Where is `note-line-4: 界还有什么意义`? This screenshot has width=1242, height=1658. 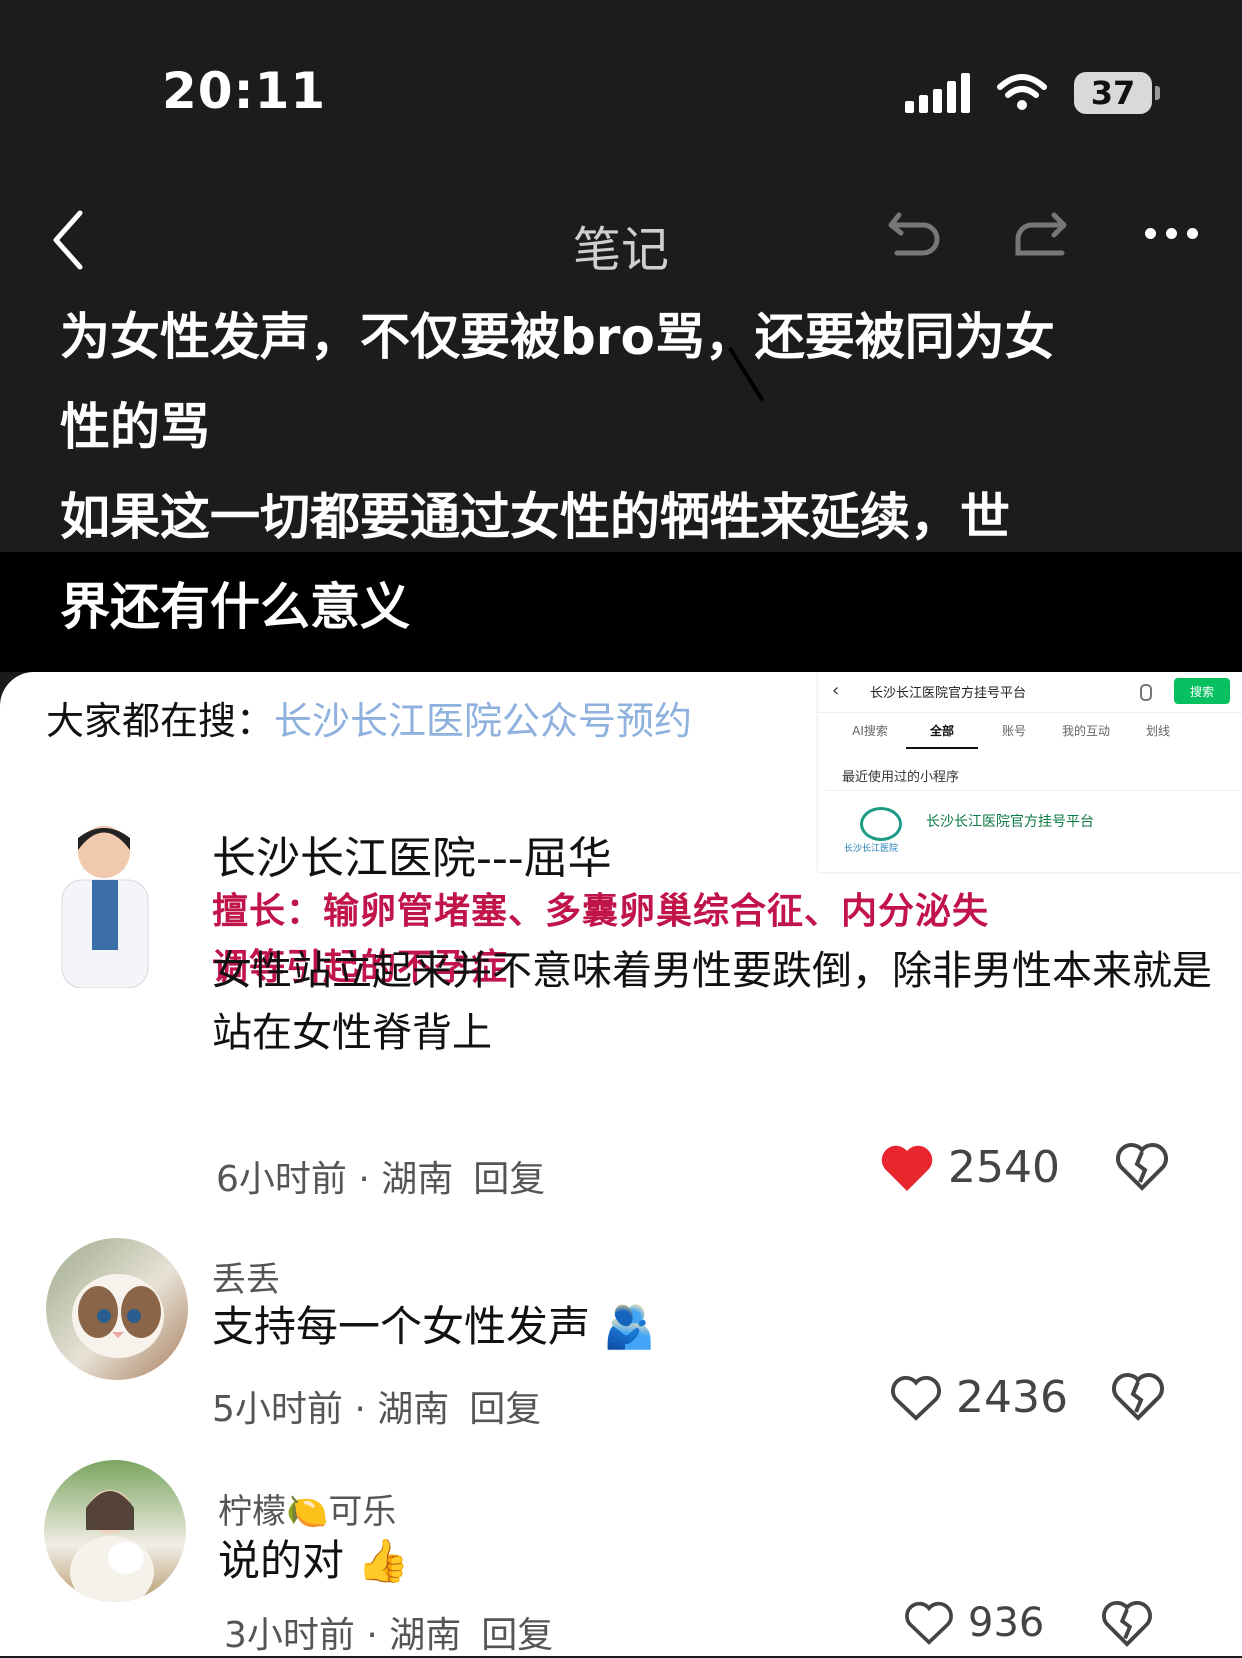 note-line-4: 界还有什么意义 is located at coordinates (235, 607).